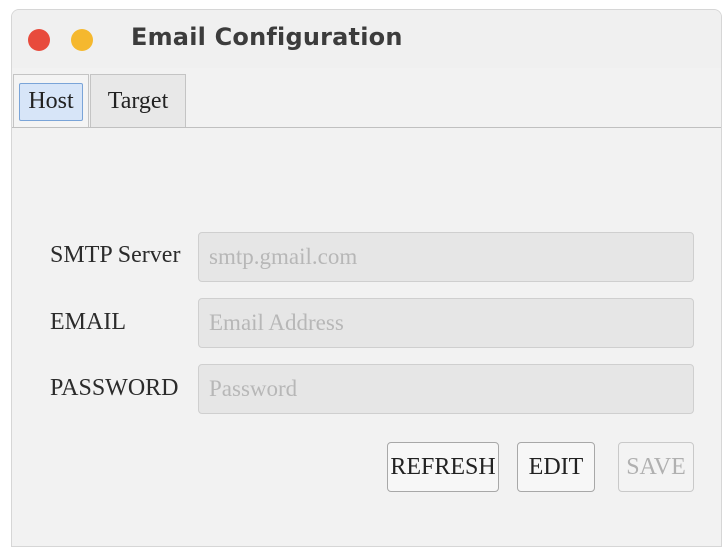  What do you see at coordinates (446, 257) in the screenshot?
I see `smtp-server-input` at bounding box center [446, 257].